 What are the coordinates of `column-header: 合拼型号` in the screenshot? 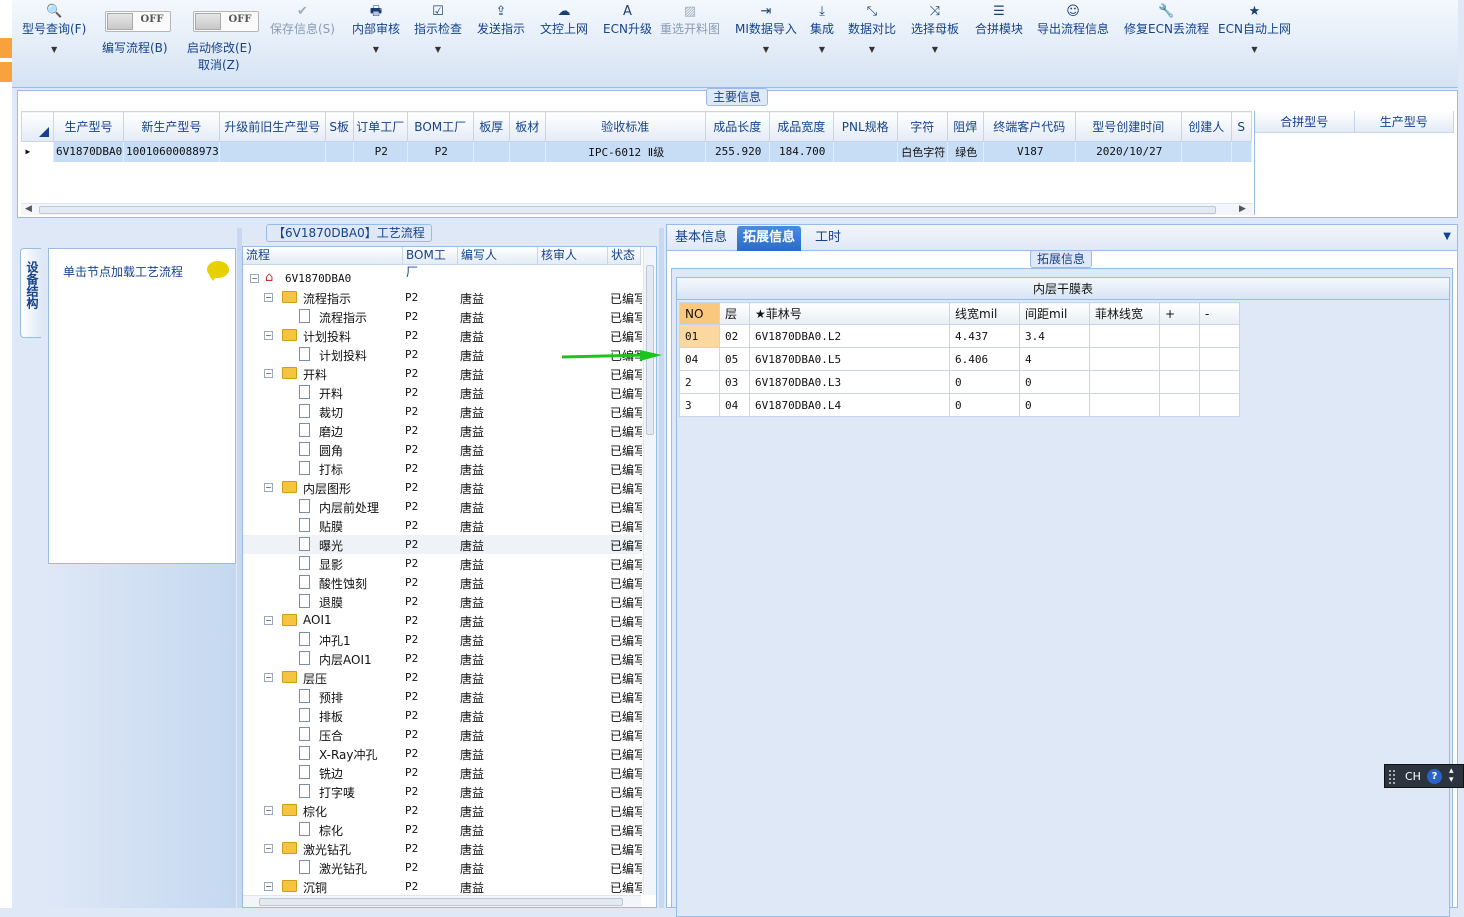 It's located at (1305, 121).